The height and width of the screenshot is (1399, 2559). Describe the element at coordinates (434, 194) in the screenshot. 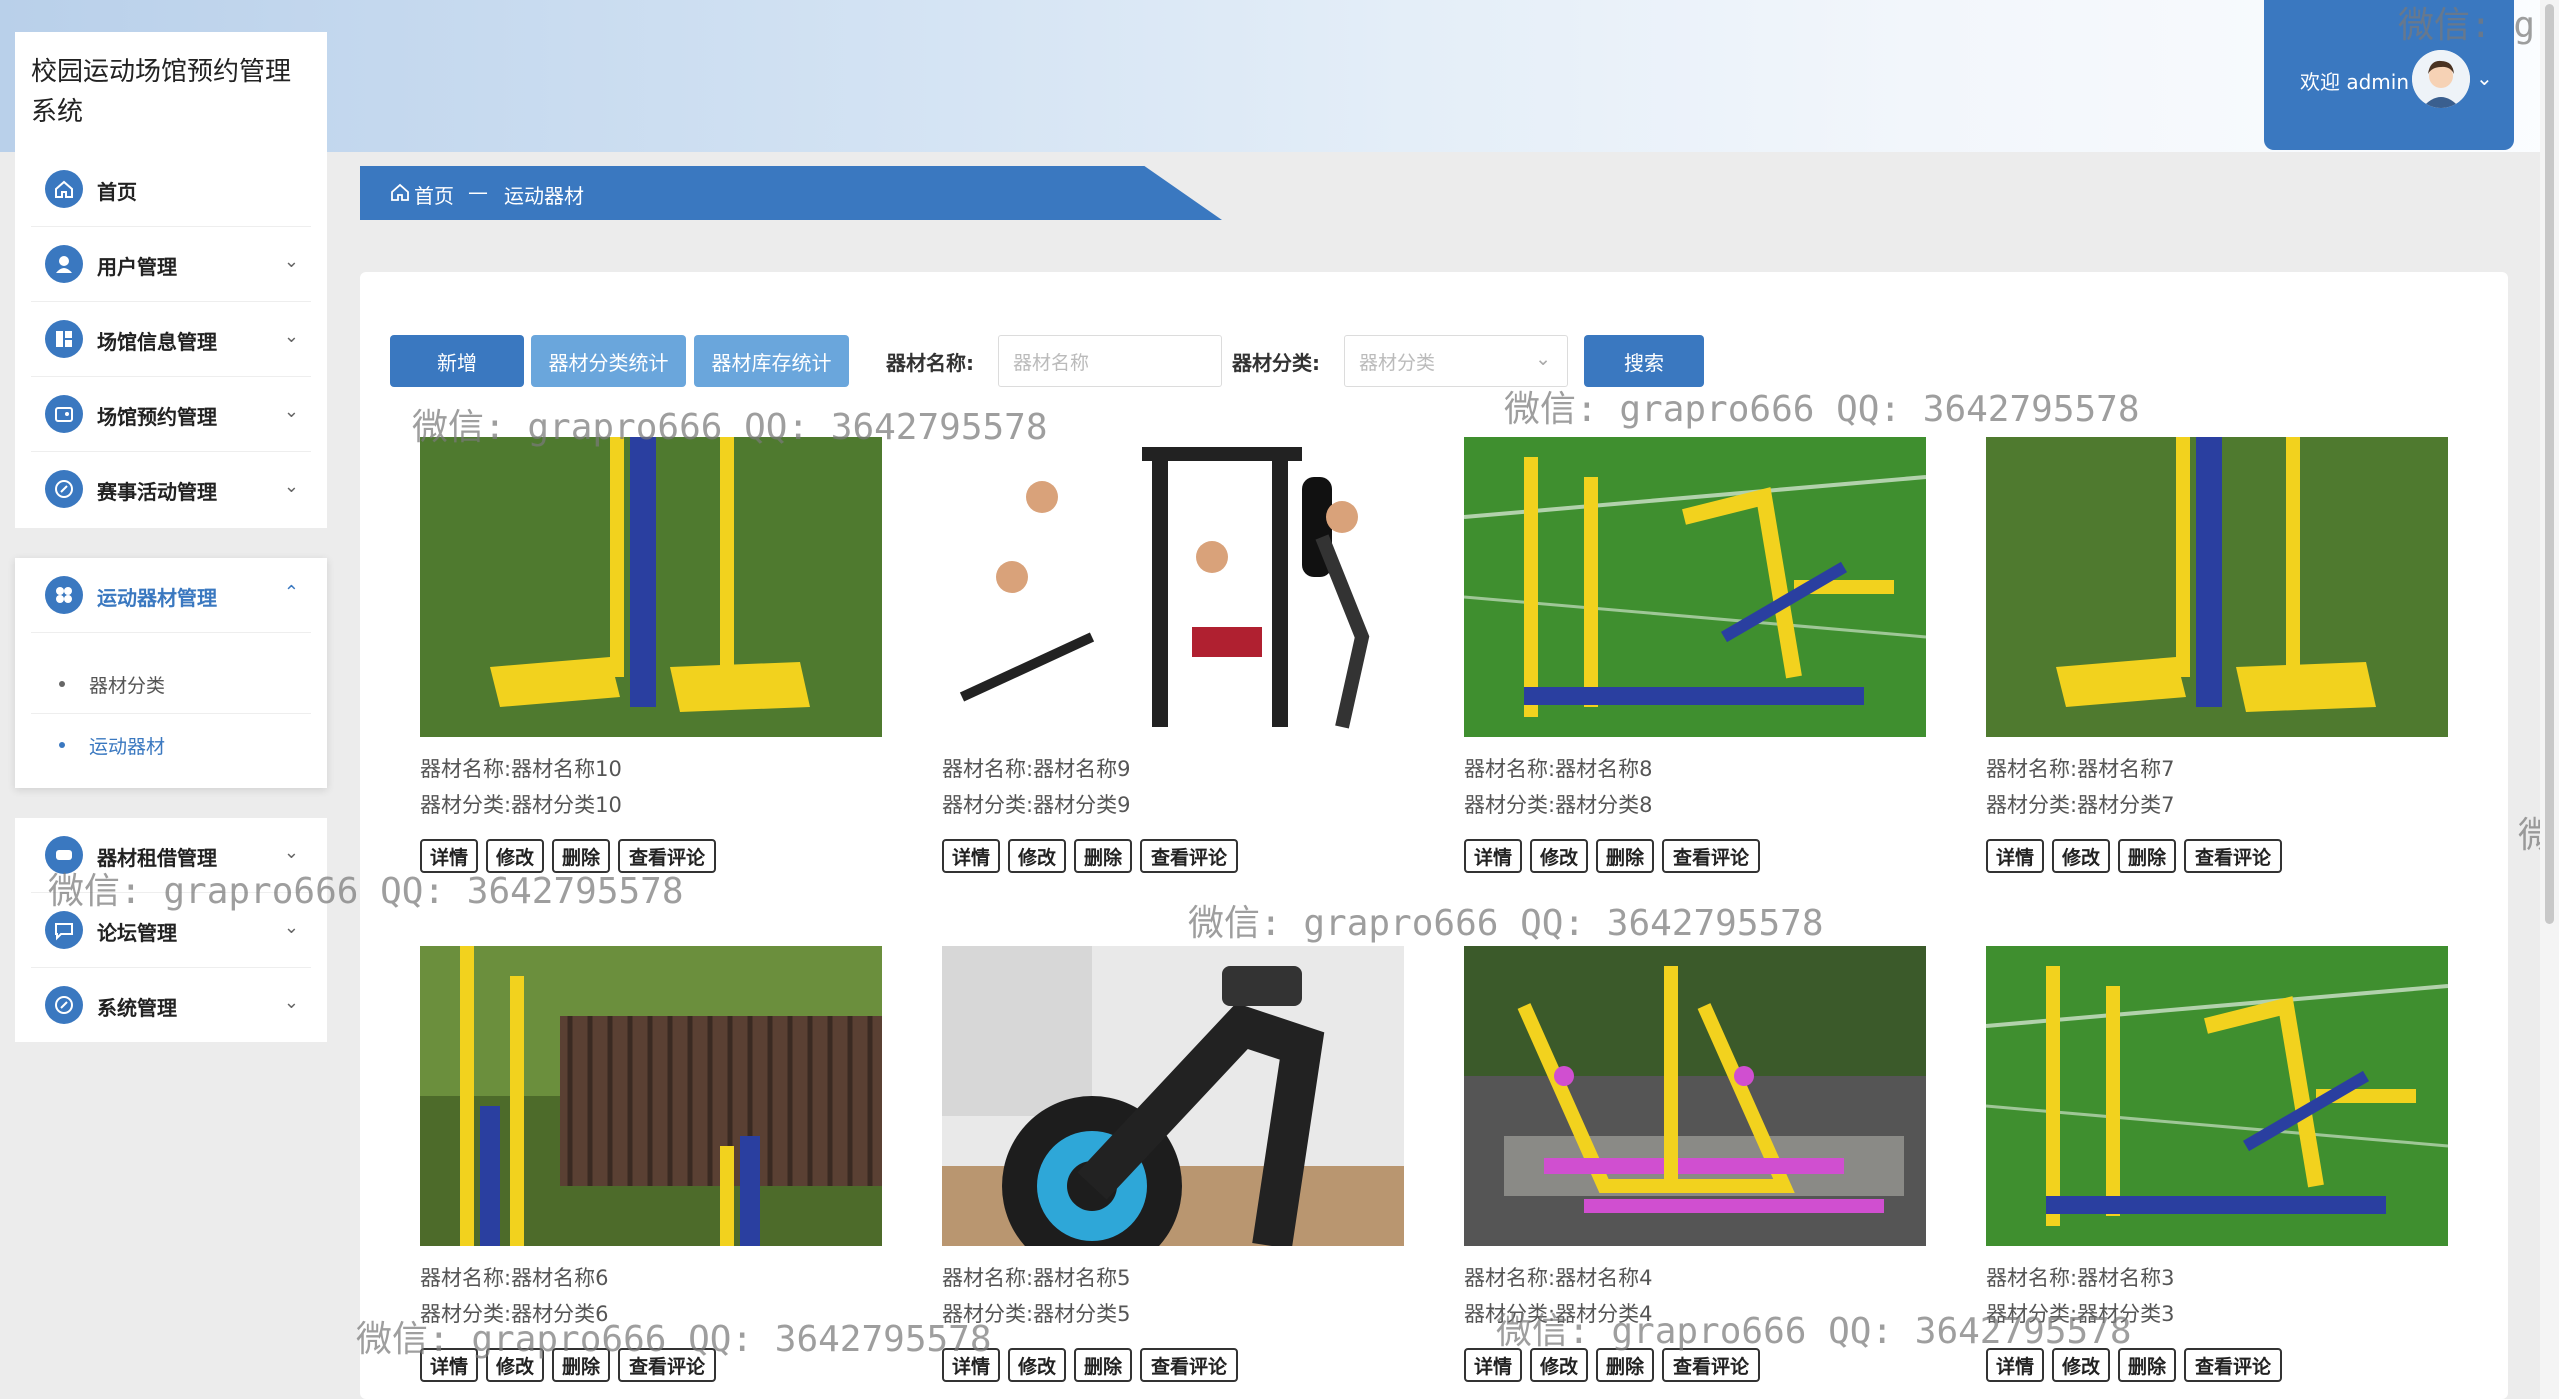

I see `breadcrumb-home: 首页` at that location.